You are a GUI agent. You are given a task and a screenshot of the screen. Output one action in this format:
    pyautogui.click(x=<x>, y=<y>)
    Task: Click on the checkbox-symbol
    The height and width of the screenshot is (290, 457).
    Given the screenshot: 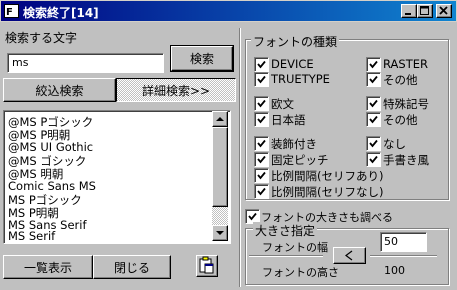 What is the action you would take?
    pyautogui.click(x=373, y=103)
    